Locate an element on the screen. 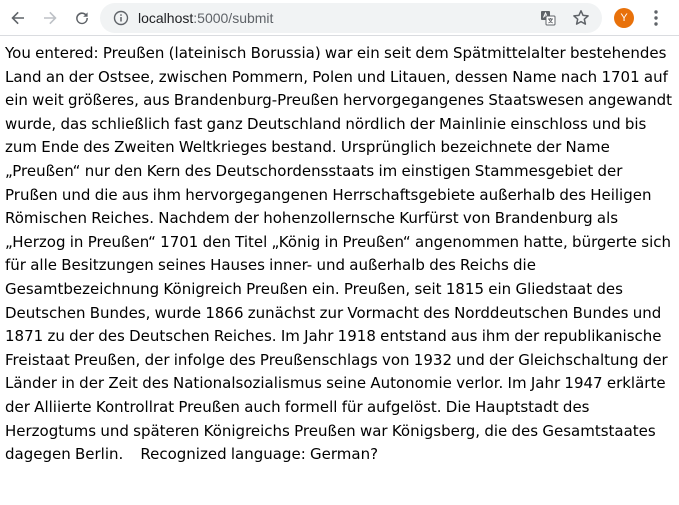 Image resolution: width=679 pixels, height=505 pixels. forward-button is located at coordinates (50, 18).